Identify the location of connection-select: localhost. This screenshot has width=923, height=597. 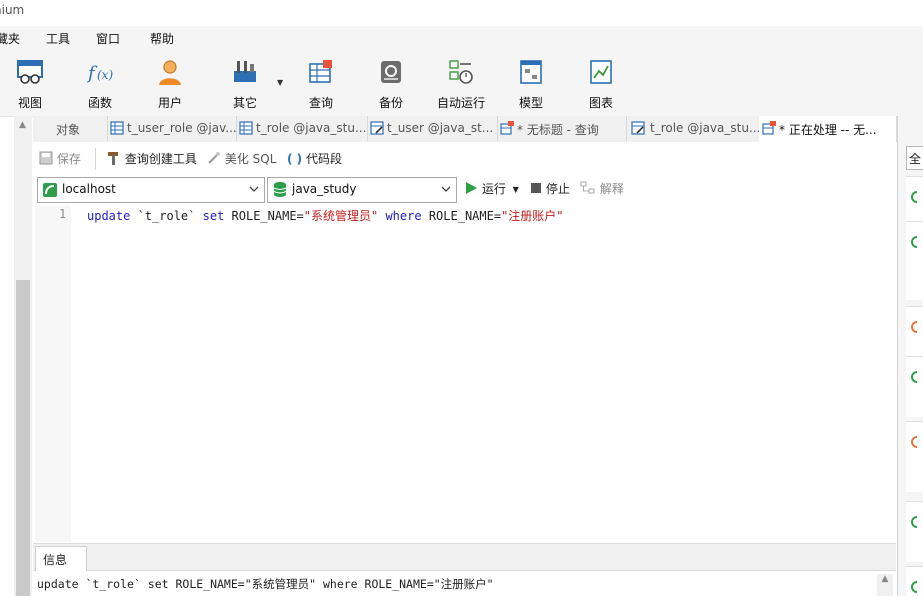
(151, 190).